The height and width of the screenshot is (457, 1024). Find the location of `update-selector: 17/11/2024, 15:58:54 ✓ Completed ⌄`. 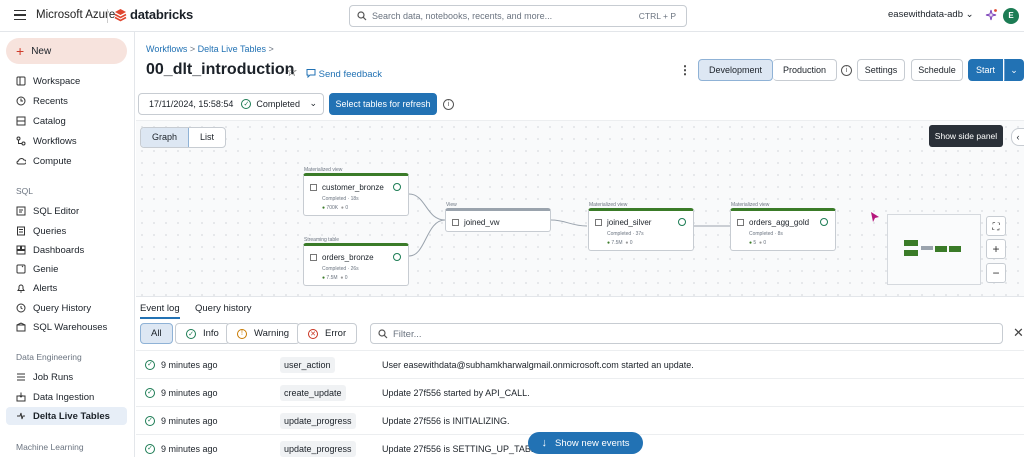

update-selector: 17/11/2024, 15:58:54 ✓ Completed ⌄ is located at coordinates (231, 104).